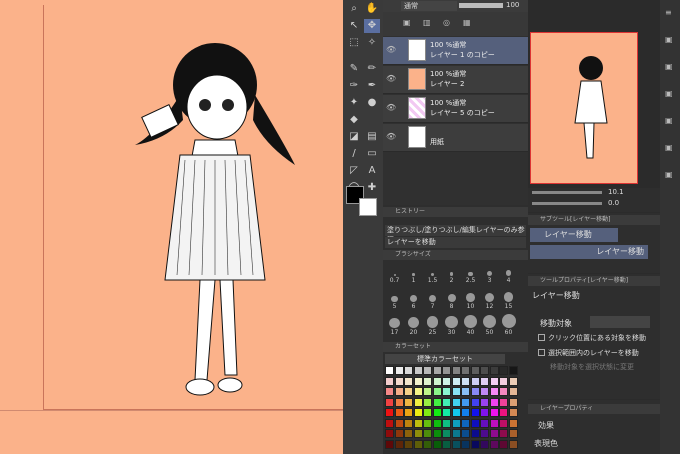 The width and height of the screenshot is (680, 454). I want to click on zoom-icon: ⌕, so click(354, 9).